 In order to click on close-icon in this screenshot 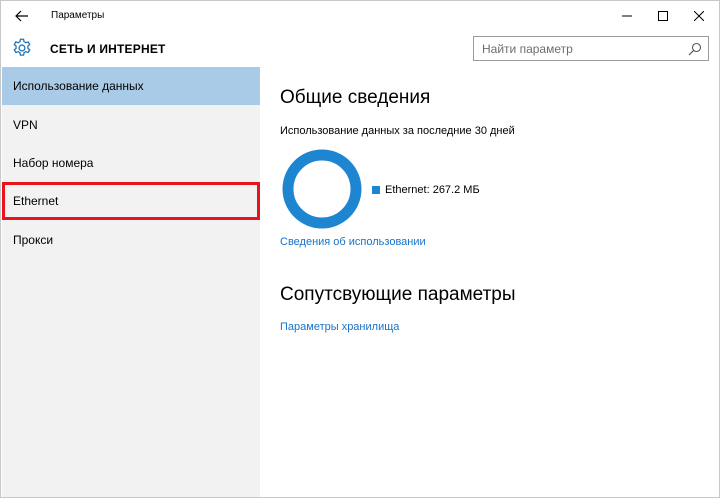, I will do `click(699, 16)`.